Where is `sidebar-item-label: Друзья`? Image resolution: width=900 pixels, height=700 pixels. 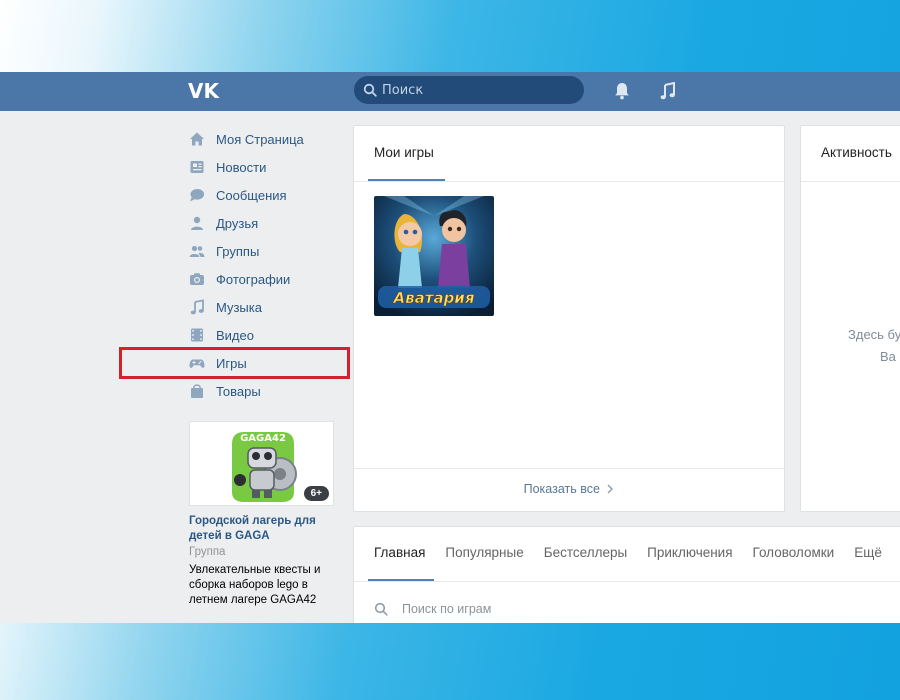
sidebar-item-label: Друзья is located at coordinates (237, 223).